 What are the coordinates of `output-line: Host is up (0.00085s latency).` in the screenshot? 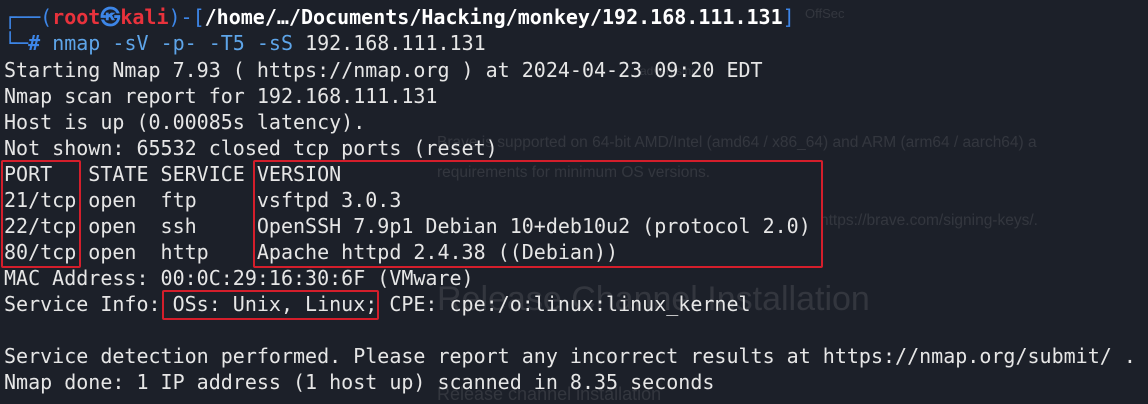 It's located at (185, 122).